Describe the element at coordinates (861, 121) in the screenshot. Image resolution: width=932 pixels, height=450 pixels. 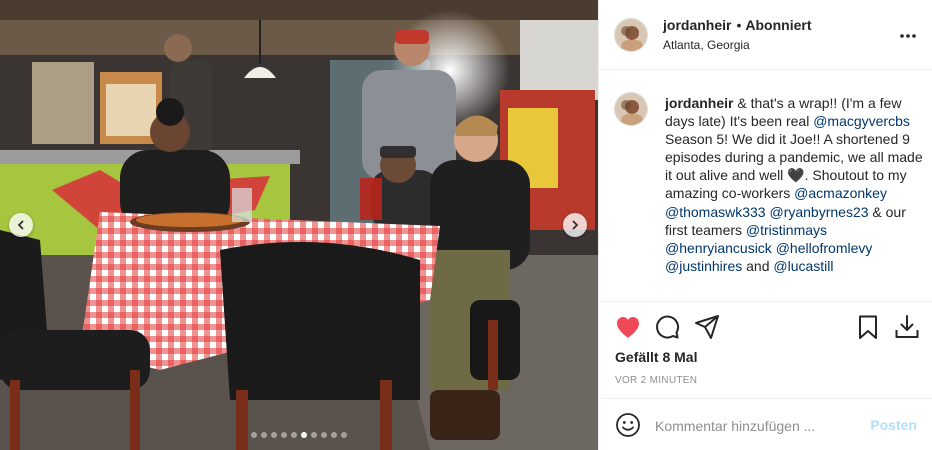
I see `mention-link: @macgyvercbs` at that location.